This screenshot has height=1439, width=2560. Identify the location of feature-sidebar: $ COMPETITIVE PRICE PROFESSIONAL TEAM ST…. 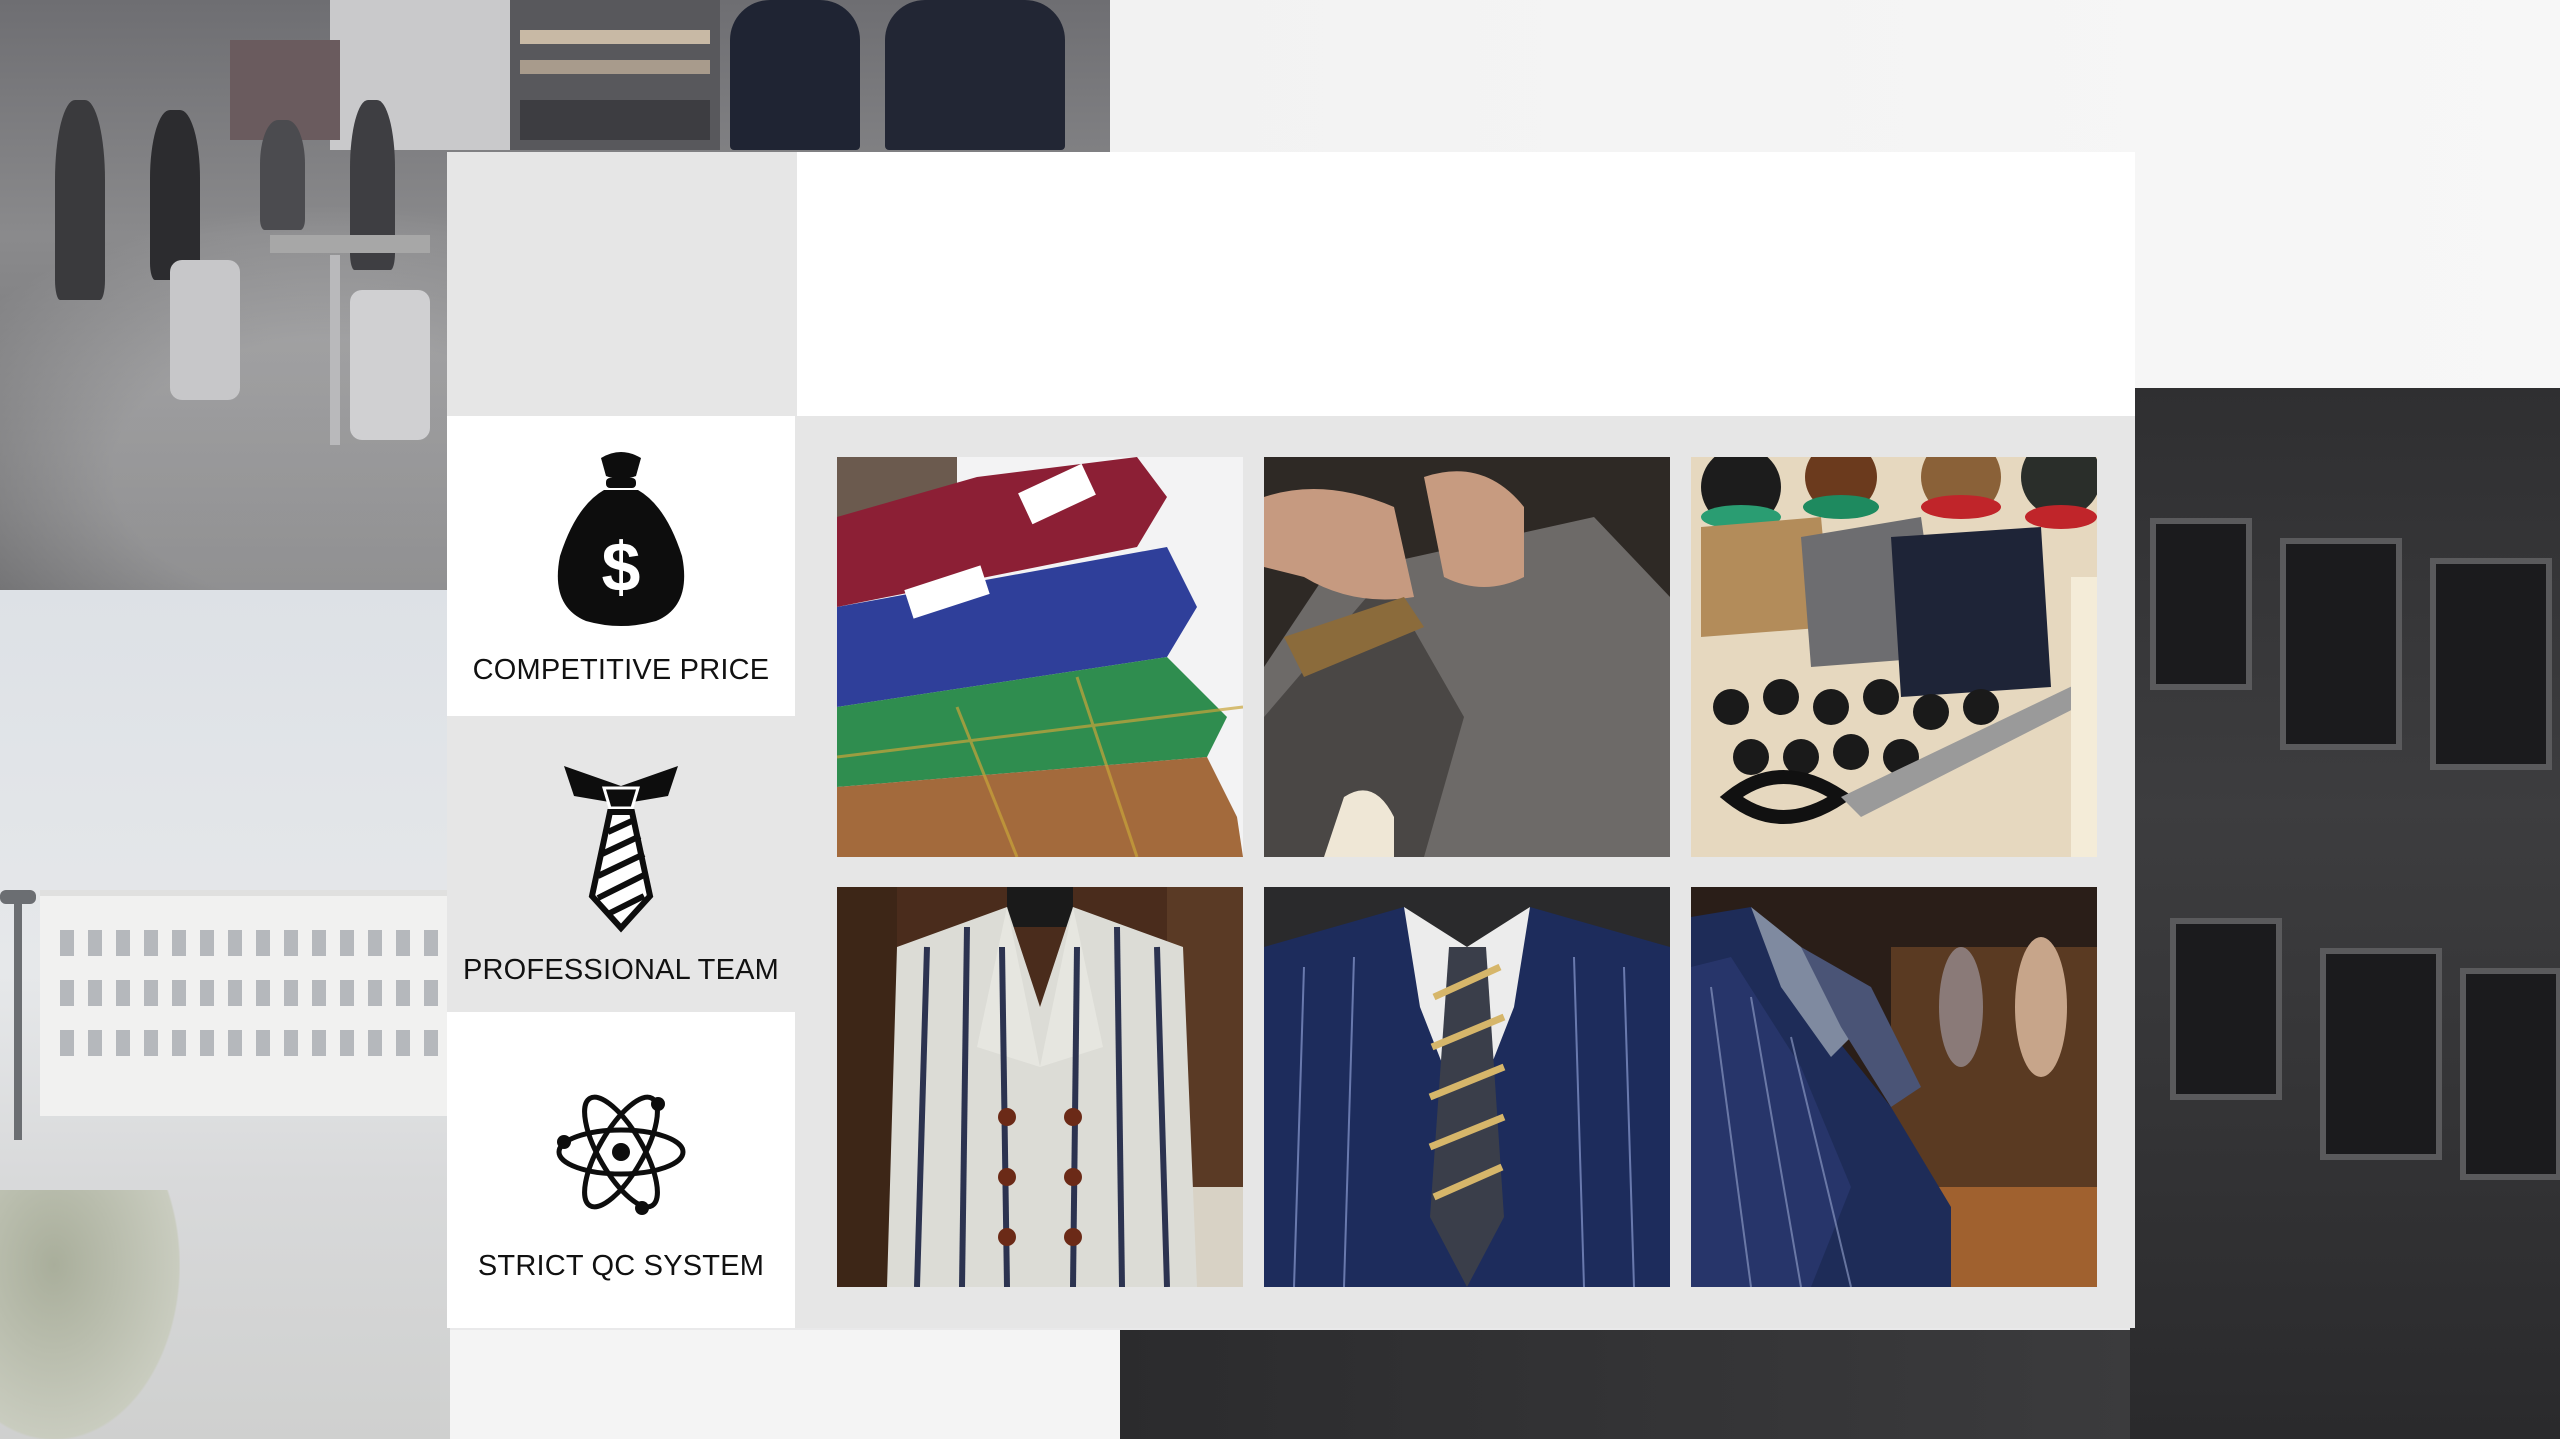
(621, 740).